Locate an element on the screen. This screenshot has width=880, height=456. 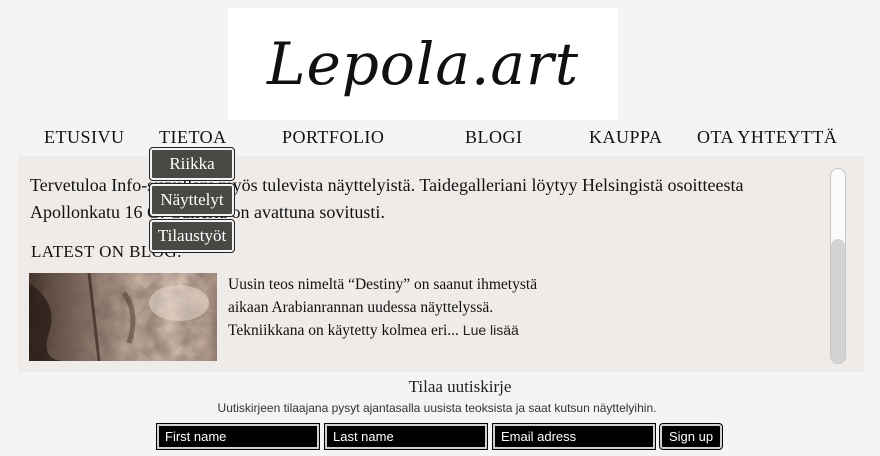
scrollbar-thumb is located at coordinates (838, 301).